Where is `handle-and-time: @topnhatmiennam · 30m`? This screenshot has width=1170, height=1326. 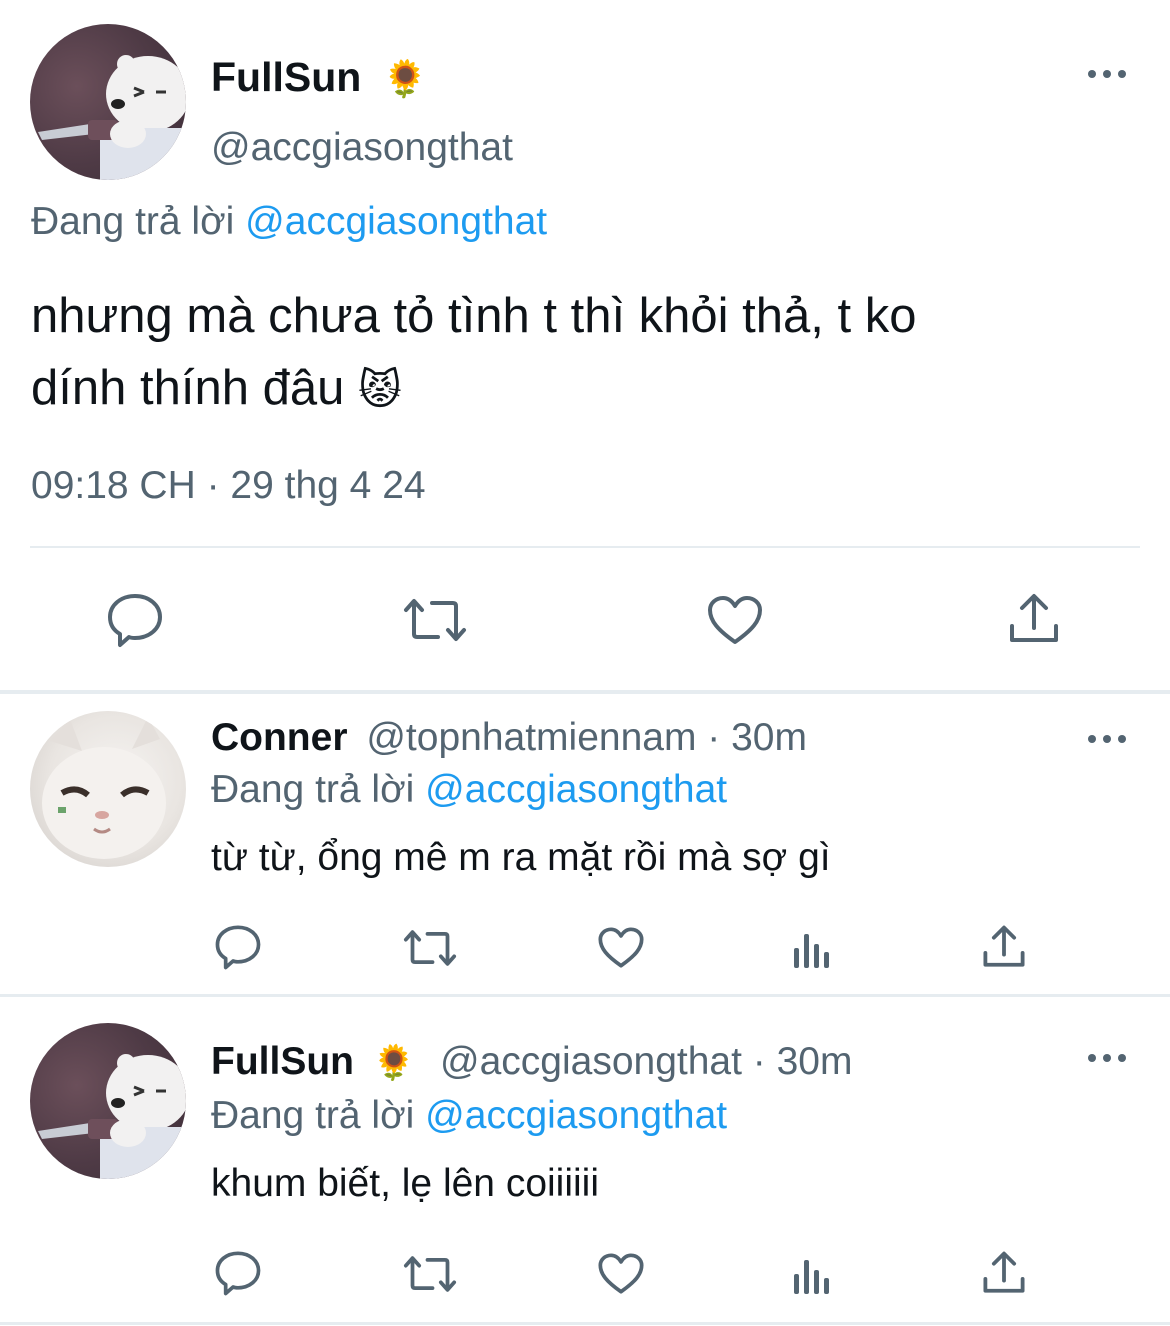
handle-and-time: @topnhatmiennam · 30m is located at coordinates (586, 737).